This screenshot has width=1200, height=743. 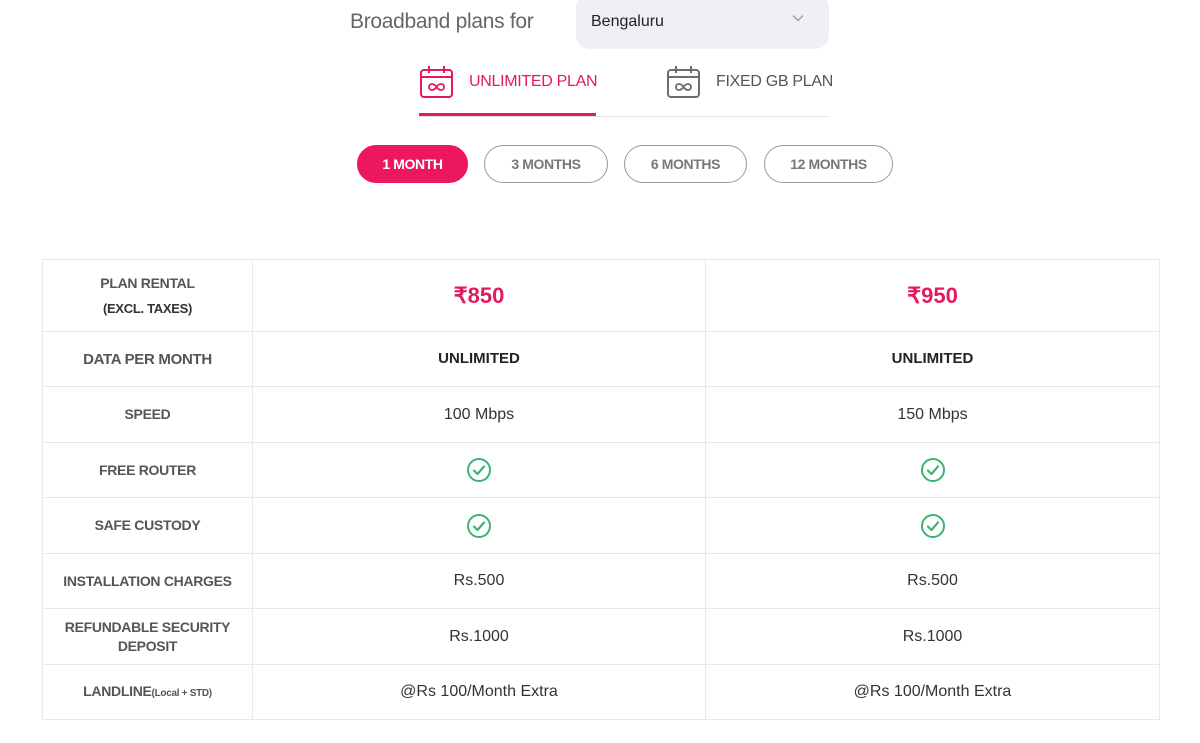 I want to click on table-row-speed: SPEED 100 Mbps 150 Mbps, so click(x=601, y=414).